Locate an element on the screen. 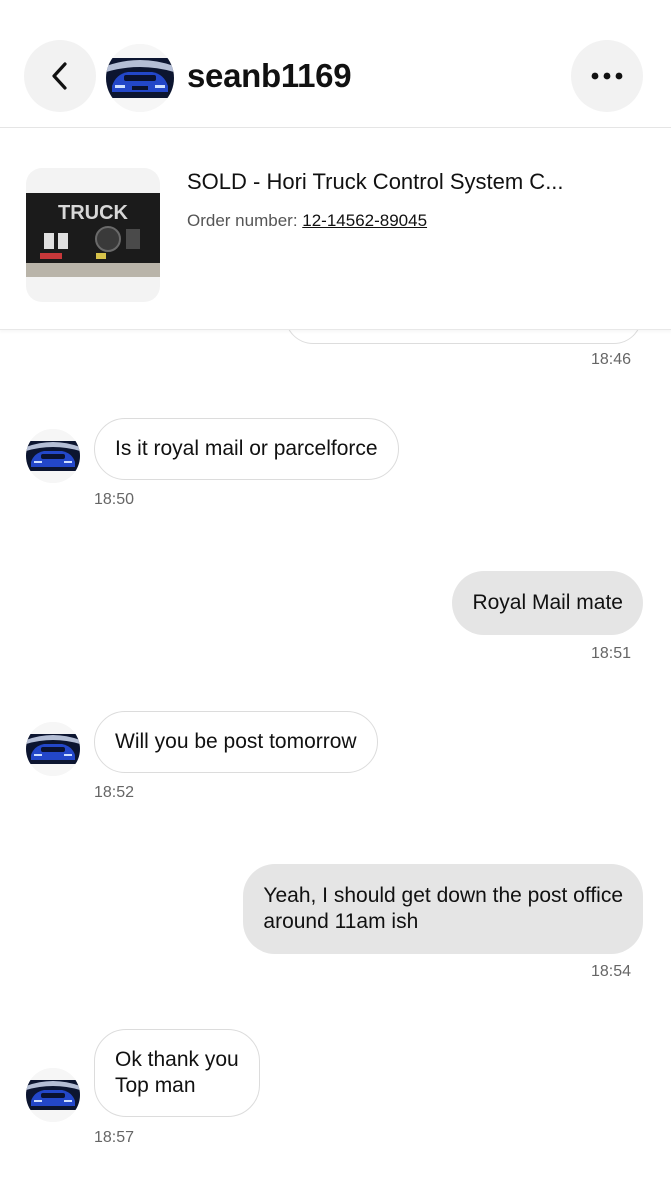  message-time: 18:57 is located at coordinates (114, 1137).